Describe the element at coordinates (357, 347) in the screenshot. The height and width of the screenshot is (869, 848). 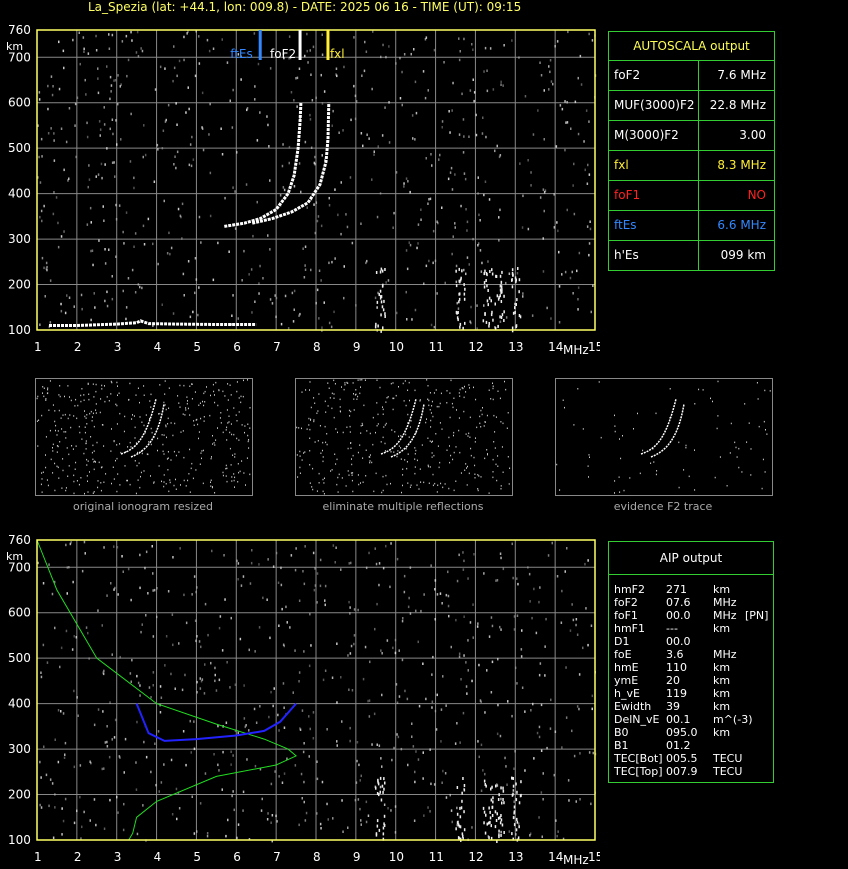
I see `x-tick-label: 9` at that location.